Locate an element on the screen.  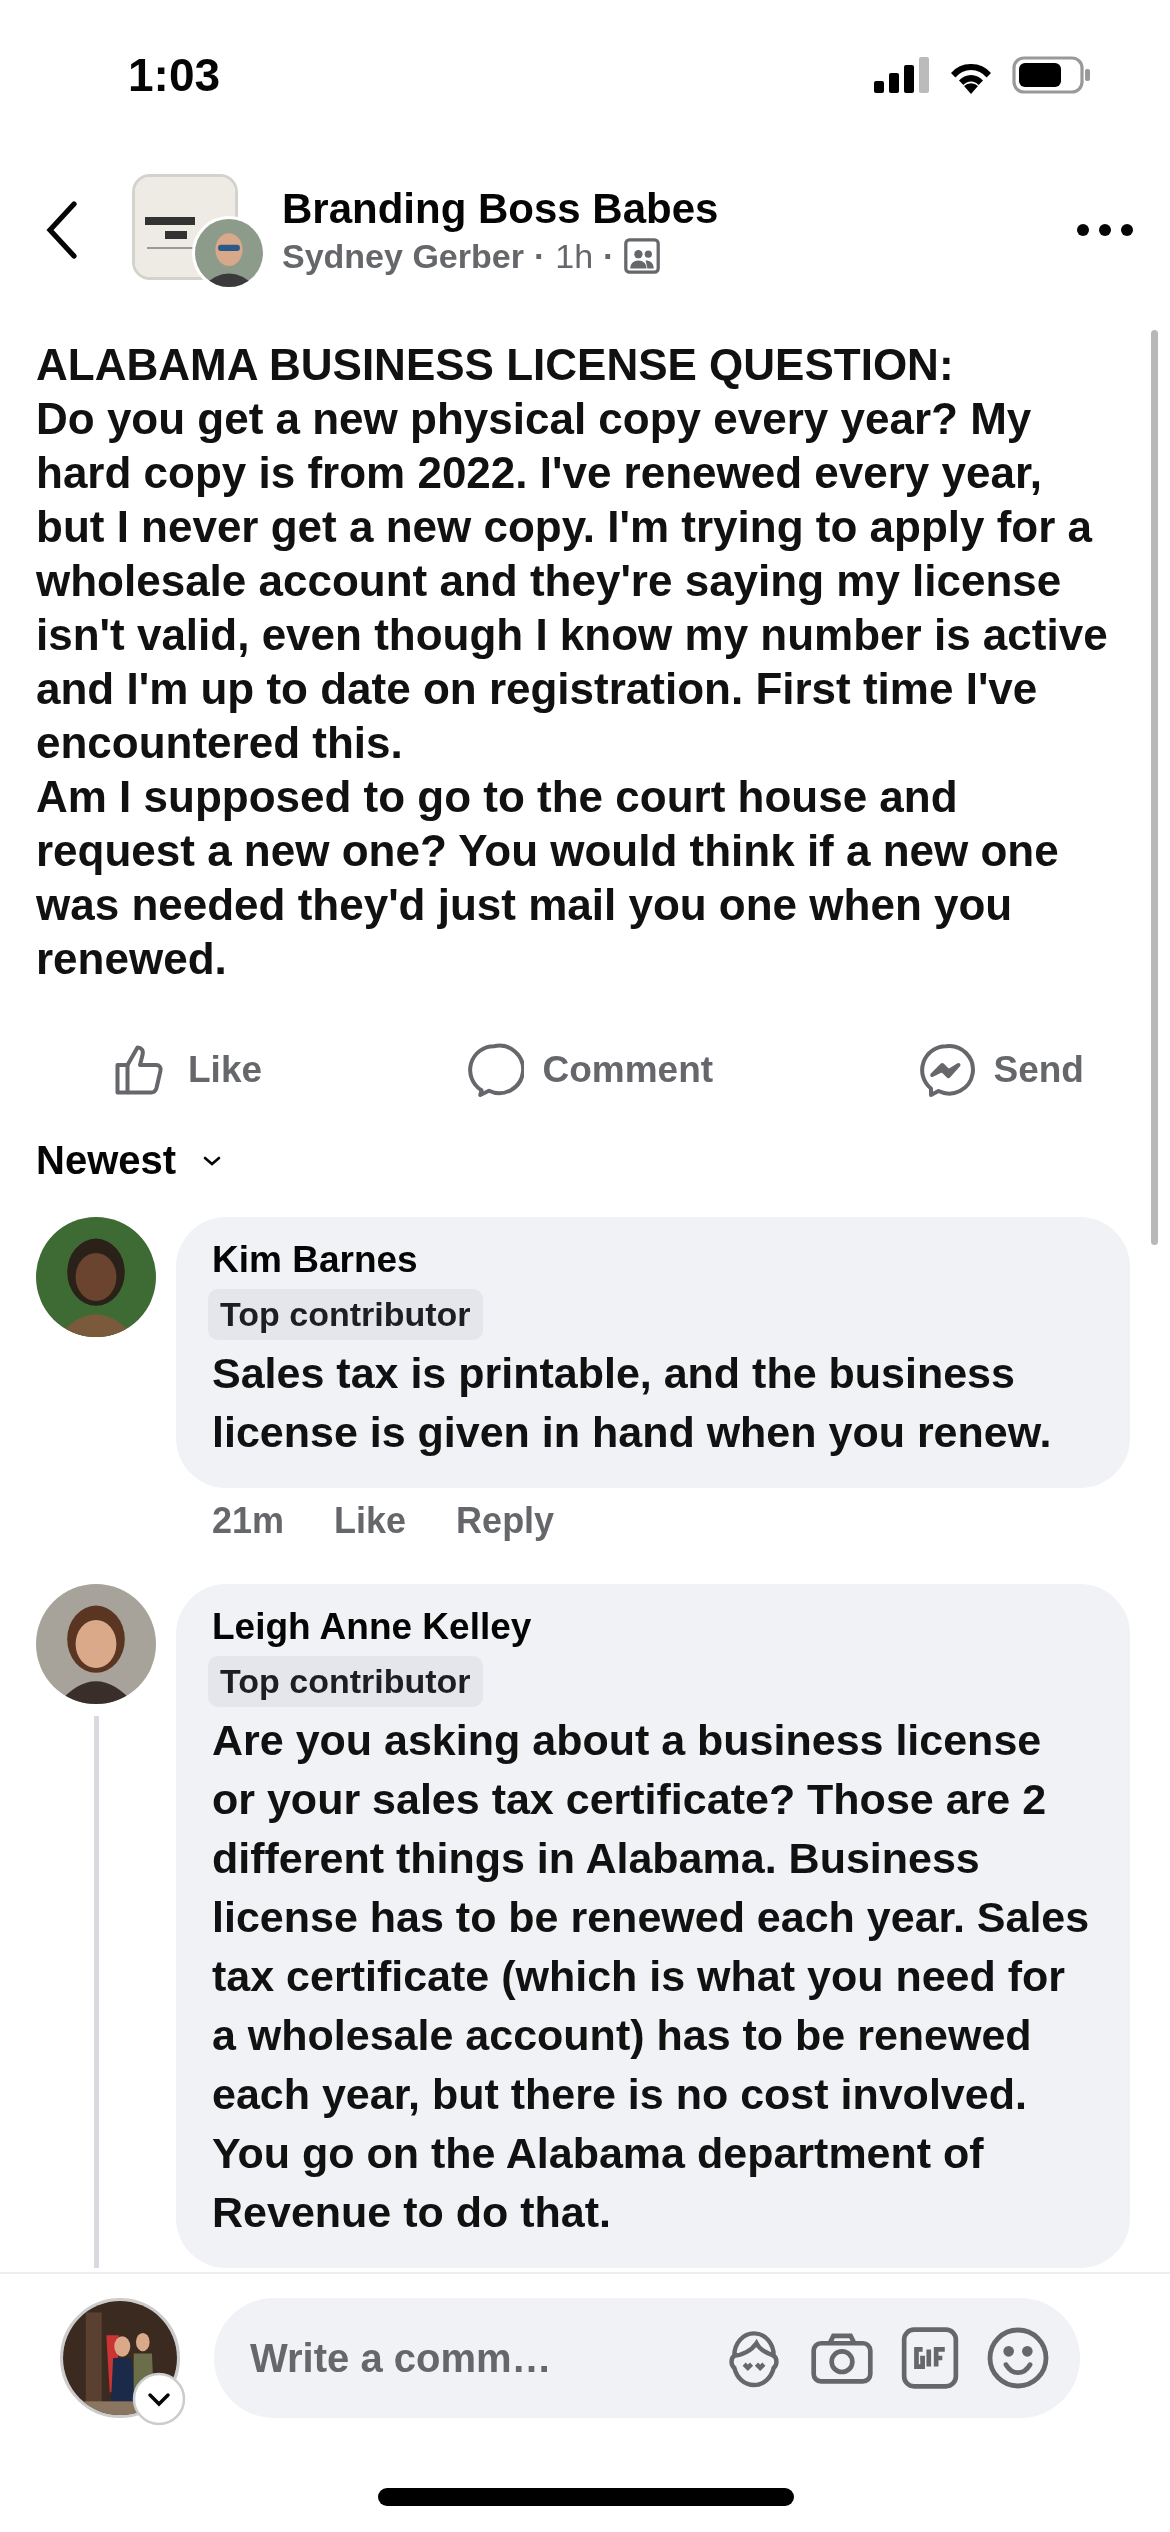
author-name: Sydney Gerber is located at coordinates (403, 256).